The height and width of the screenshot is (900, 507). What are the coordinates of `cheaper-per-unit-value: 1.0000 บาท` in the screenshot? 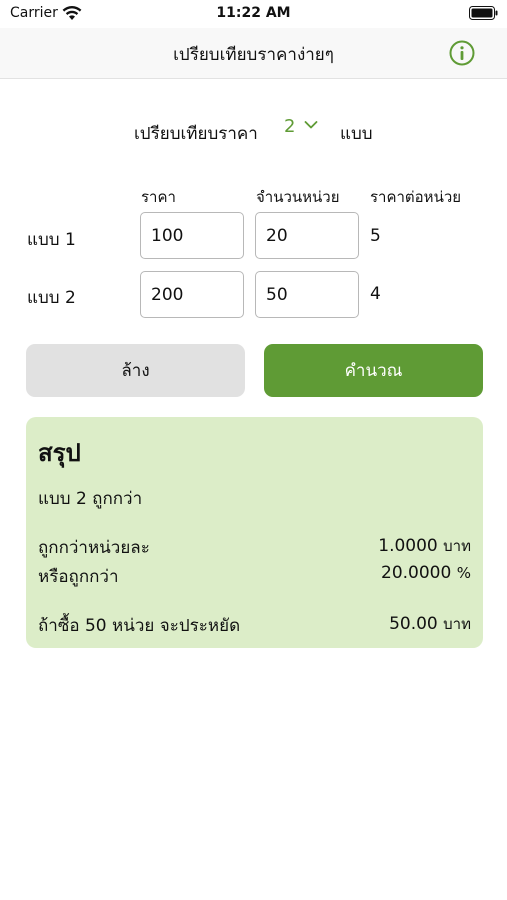 It's located at (424, 546).